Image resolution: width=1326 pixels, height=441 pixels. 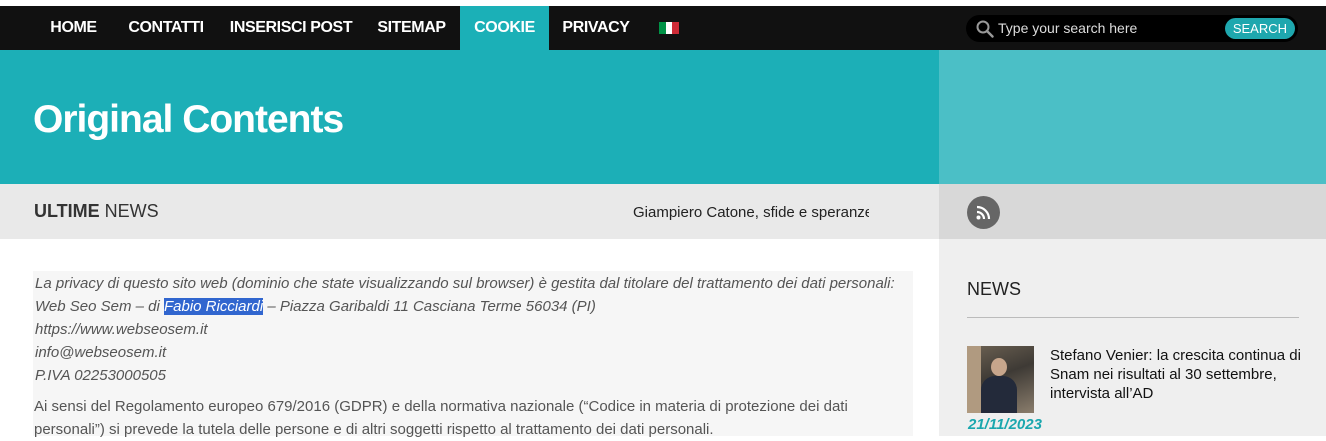 I want to click on selected-owner-name: Fabio Ricciardi, so click(x=213, y=306).